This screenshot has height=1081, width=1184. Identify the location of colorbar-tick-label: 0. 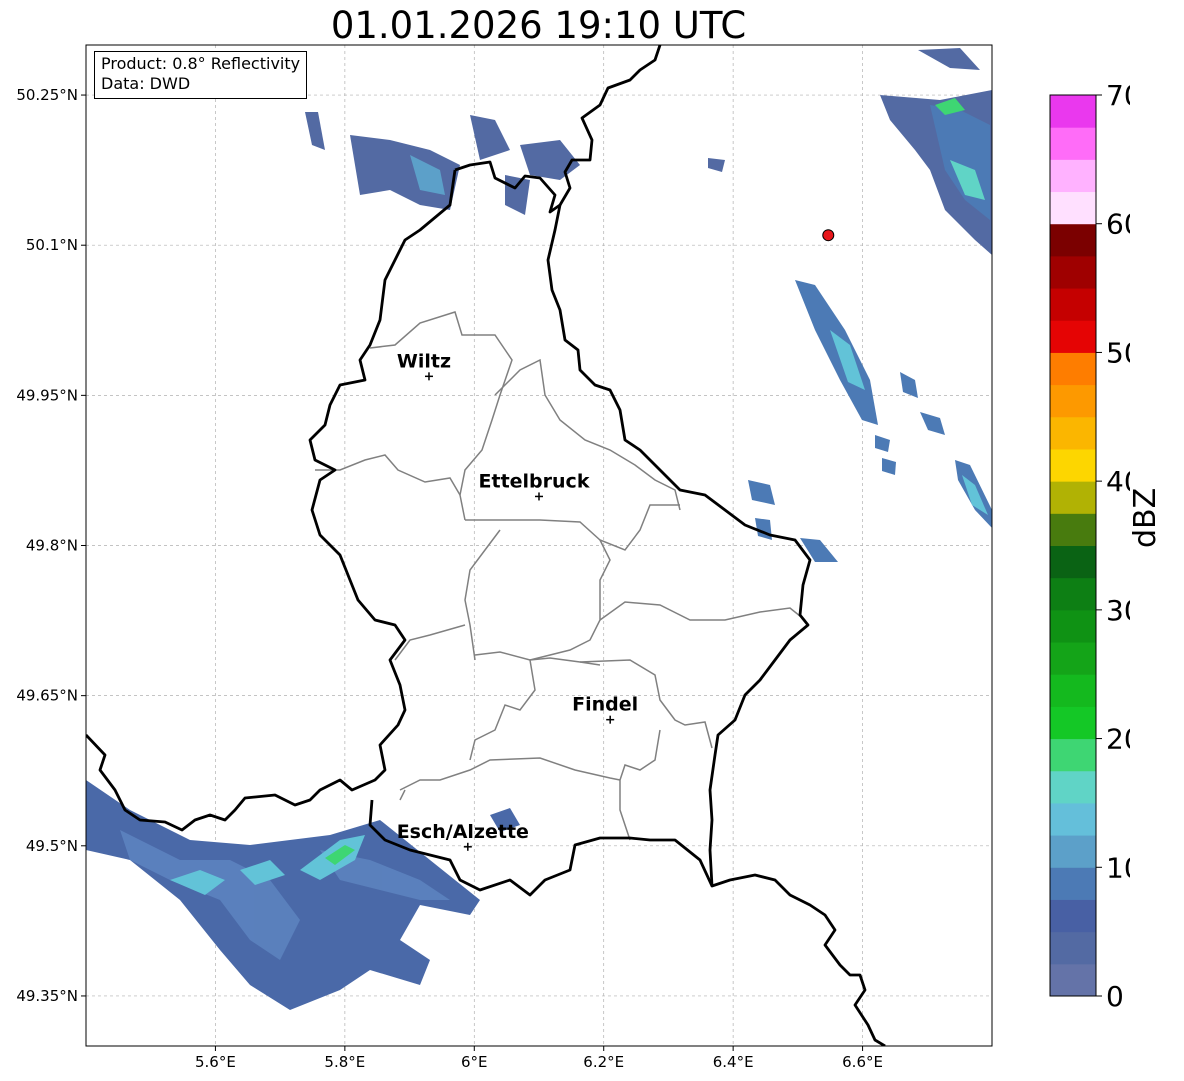
(1115, 995).